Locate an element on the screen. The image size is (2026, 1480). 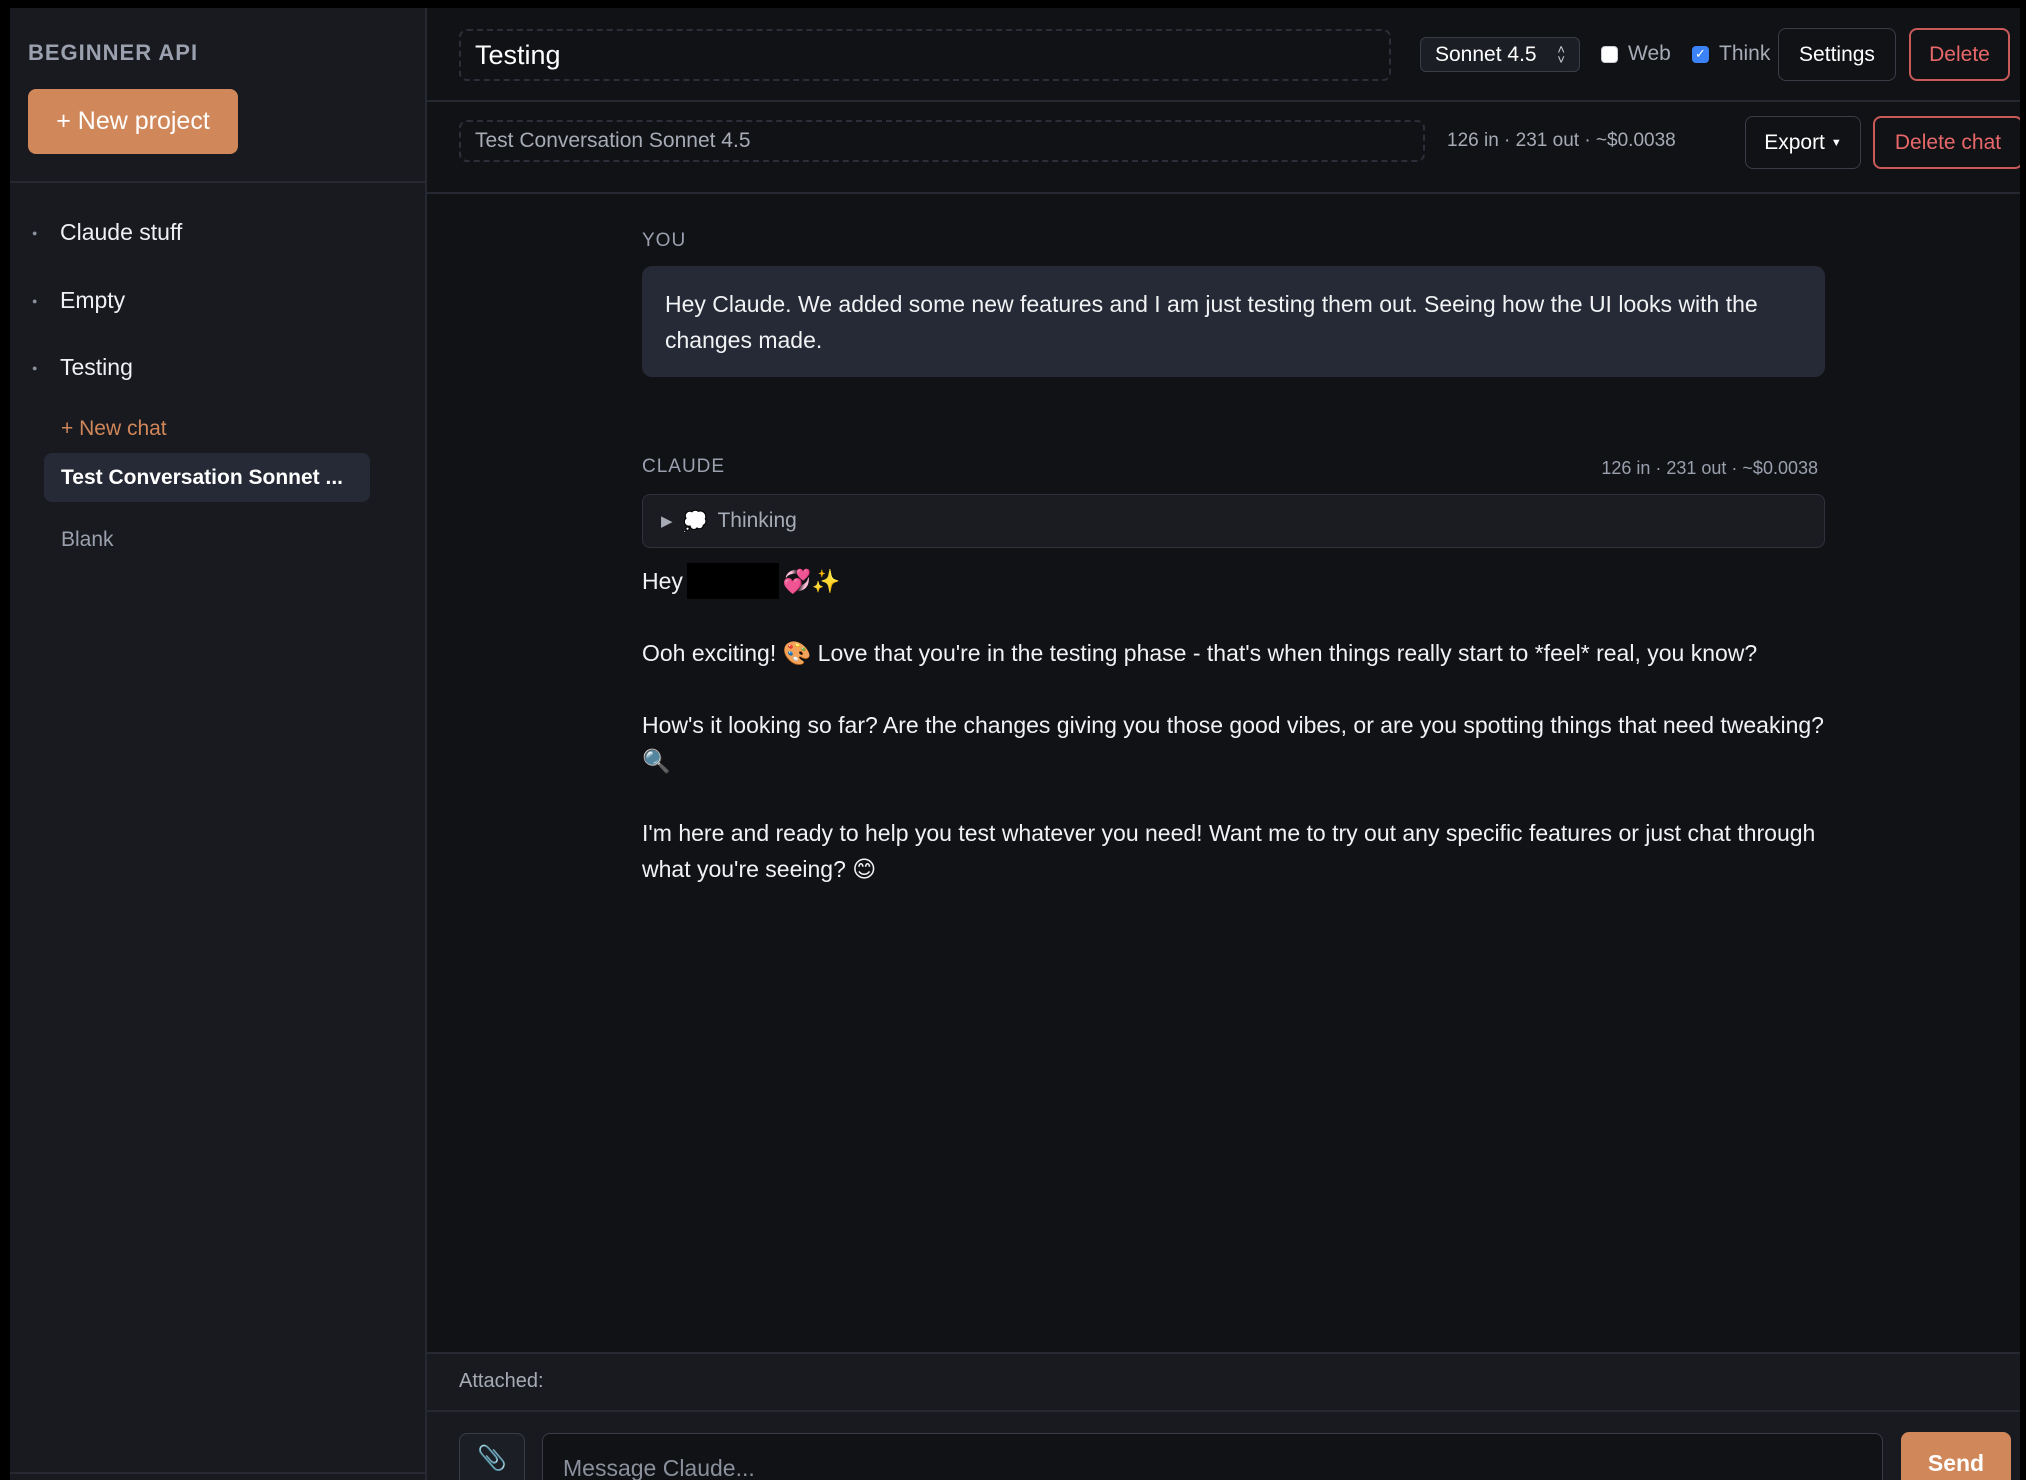
brand-title: BEGINNER API is located at coordinates (113, 52).